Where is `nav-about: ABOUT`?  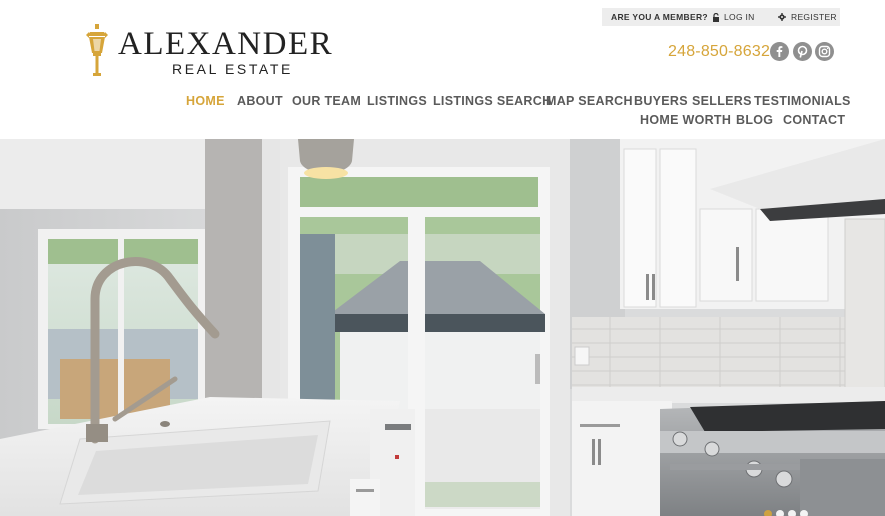 nav-about: ABOUT is located at coordinates (260, 101).